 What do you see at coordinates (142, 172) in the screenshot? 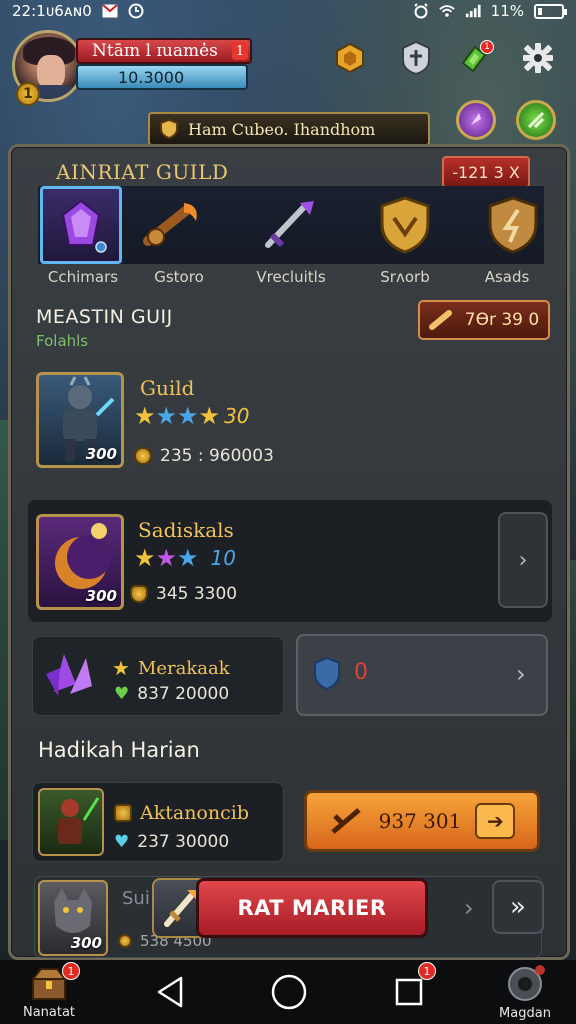
I see `guild-title: AINRIAT GUILD` at bounding box center [142, 172].